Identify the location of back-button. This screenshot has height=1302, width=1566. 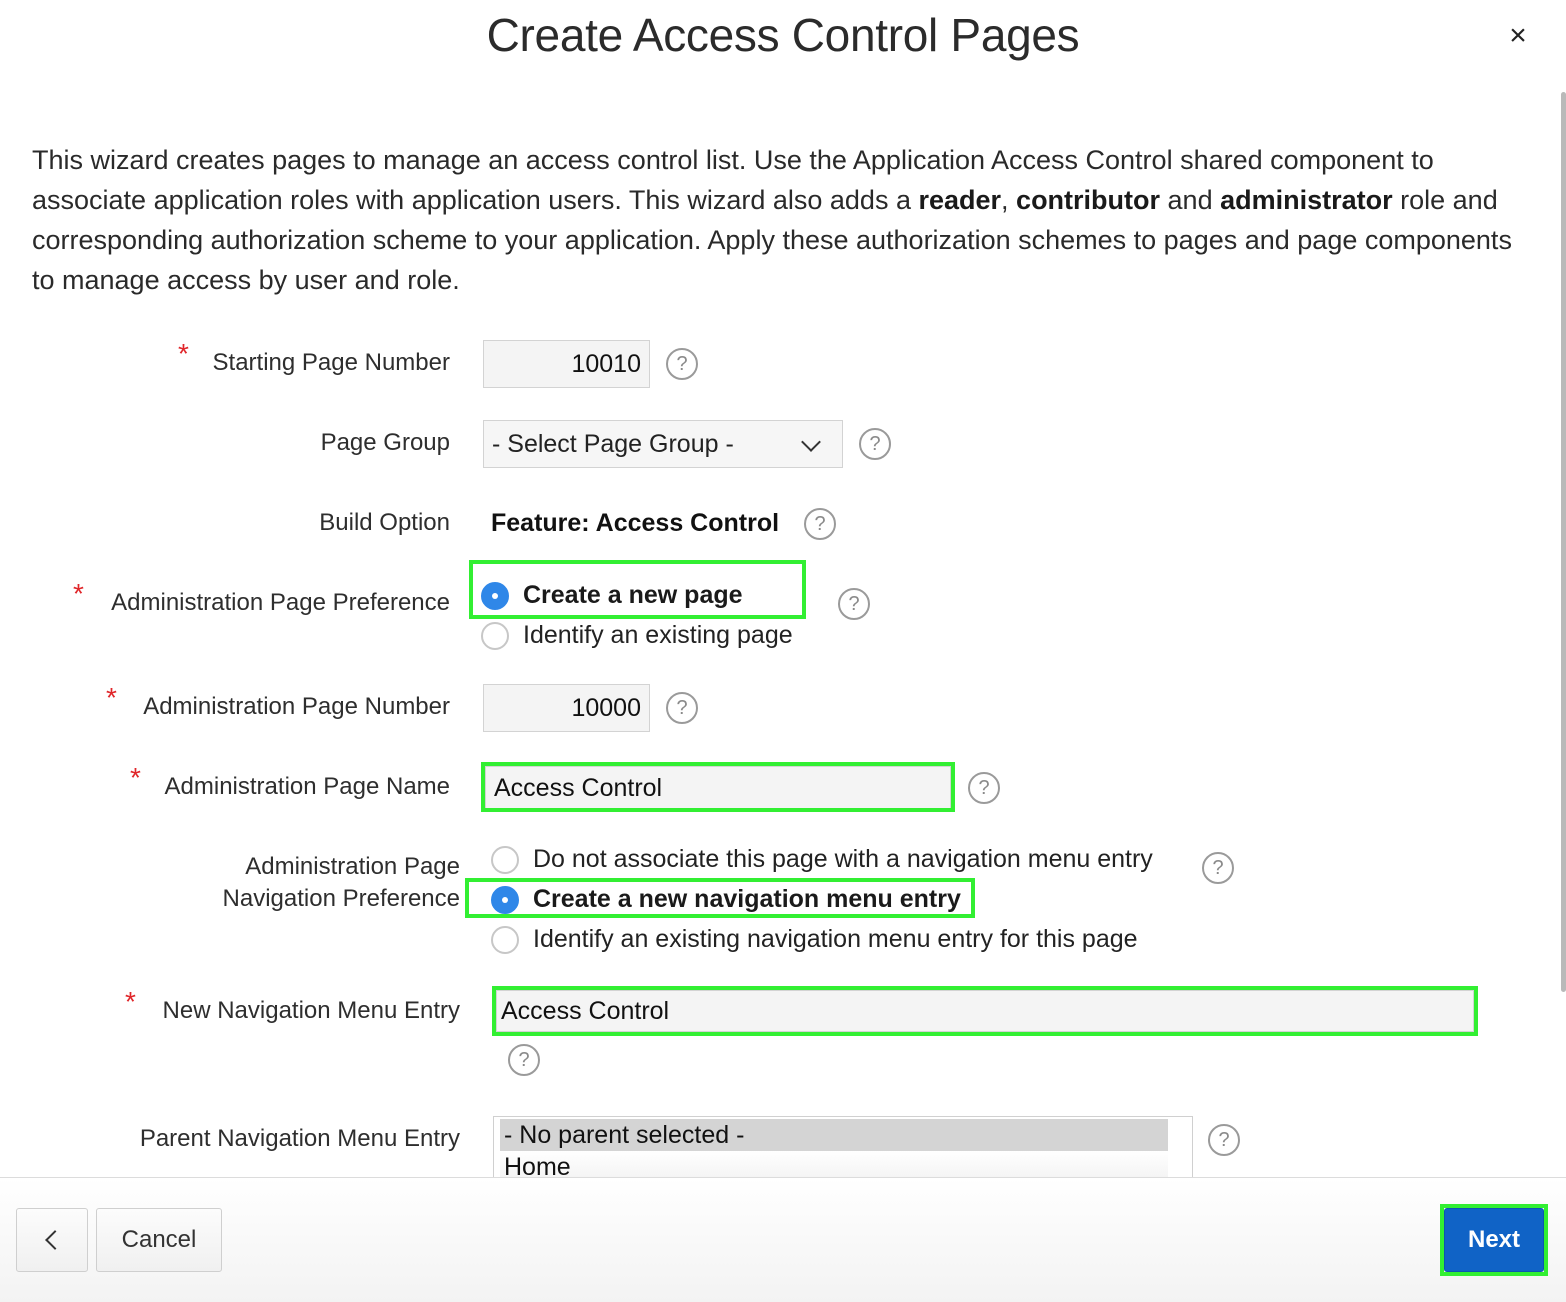
(52, 1240).